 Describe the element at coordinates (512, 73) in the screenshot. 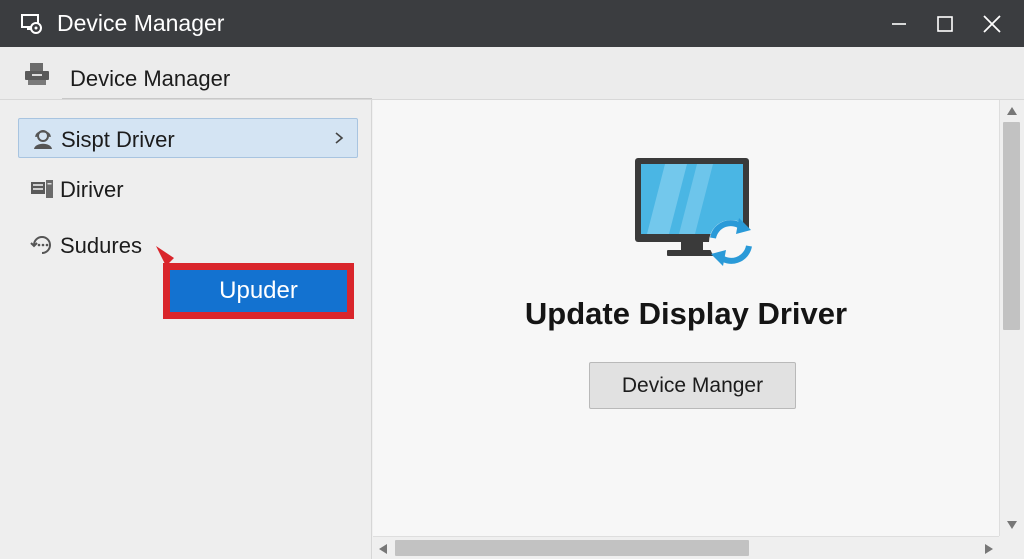

I see `app-header: Device Manager` at that location.